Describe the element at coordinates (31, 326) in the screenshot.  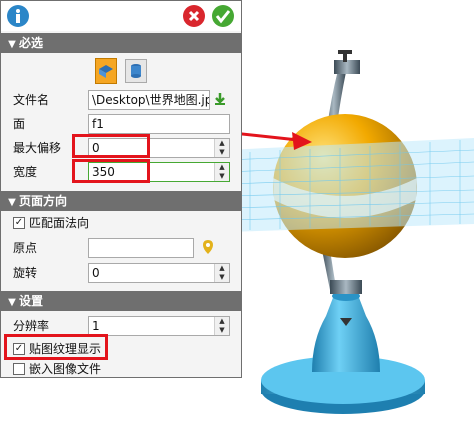
I see `resolution-label: 分辨率` at that location.